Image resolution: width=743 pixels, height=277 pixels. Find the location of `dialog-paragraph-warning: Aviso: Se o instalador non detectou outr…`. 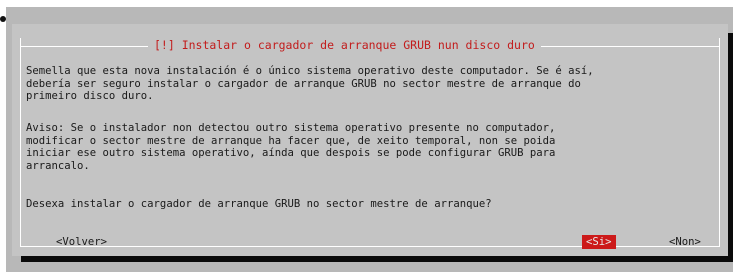

dialog-paragraph-warning: Aviso: Se o instalador non detectou outr… is located at coordinates (291, 147).